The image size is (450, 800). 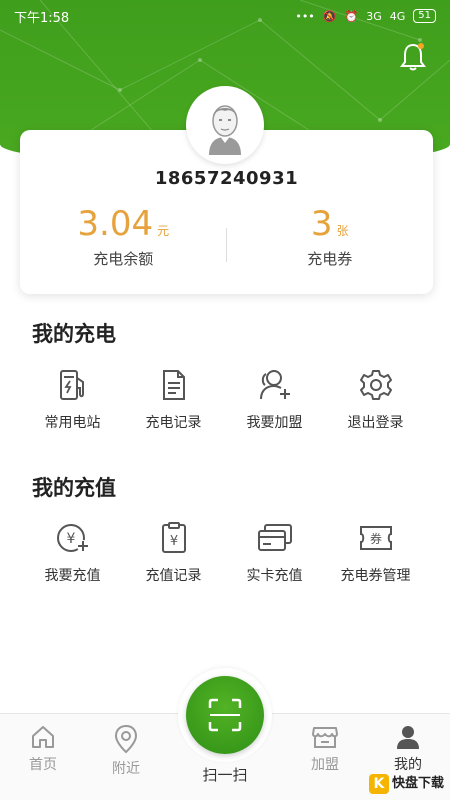 What do you see at coordinates (42, 18) in the screenshot?
I see `status-time: 下午1:58` at bounding box center [42, 18].